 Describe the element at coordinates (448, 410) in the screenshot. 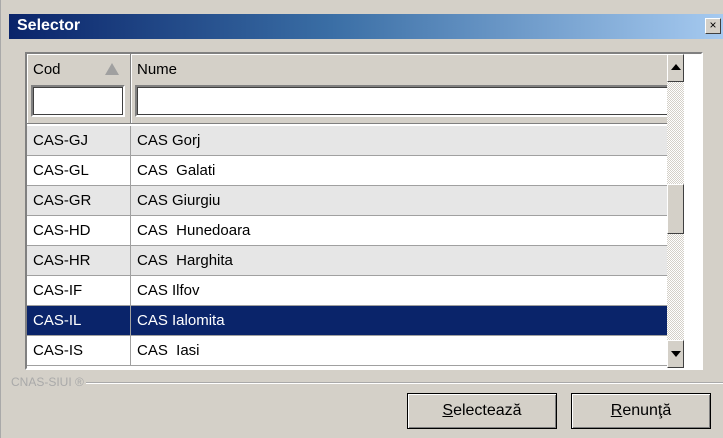

I see `select-button-mnemonic: S` at that location.